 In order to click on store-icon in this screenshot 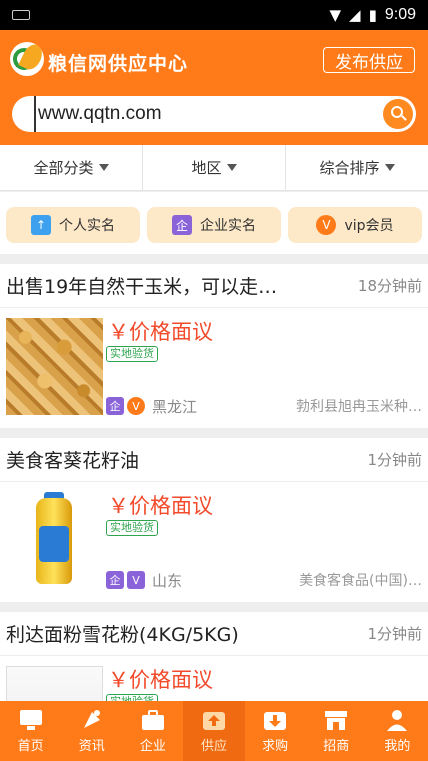, I will do `click(336, 720)`.